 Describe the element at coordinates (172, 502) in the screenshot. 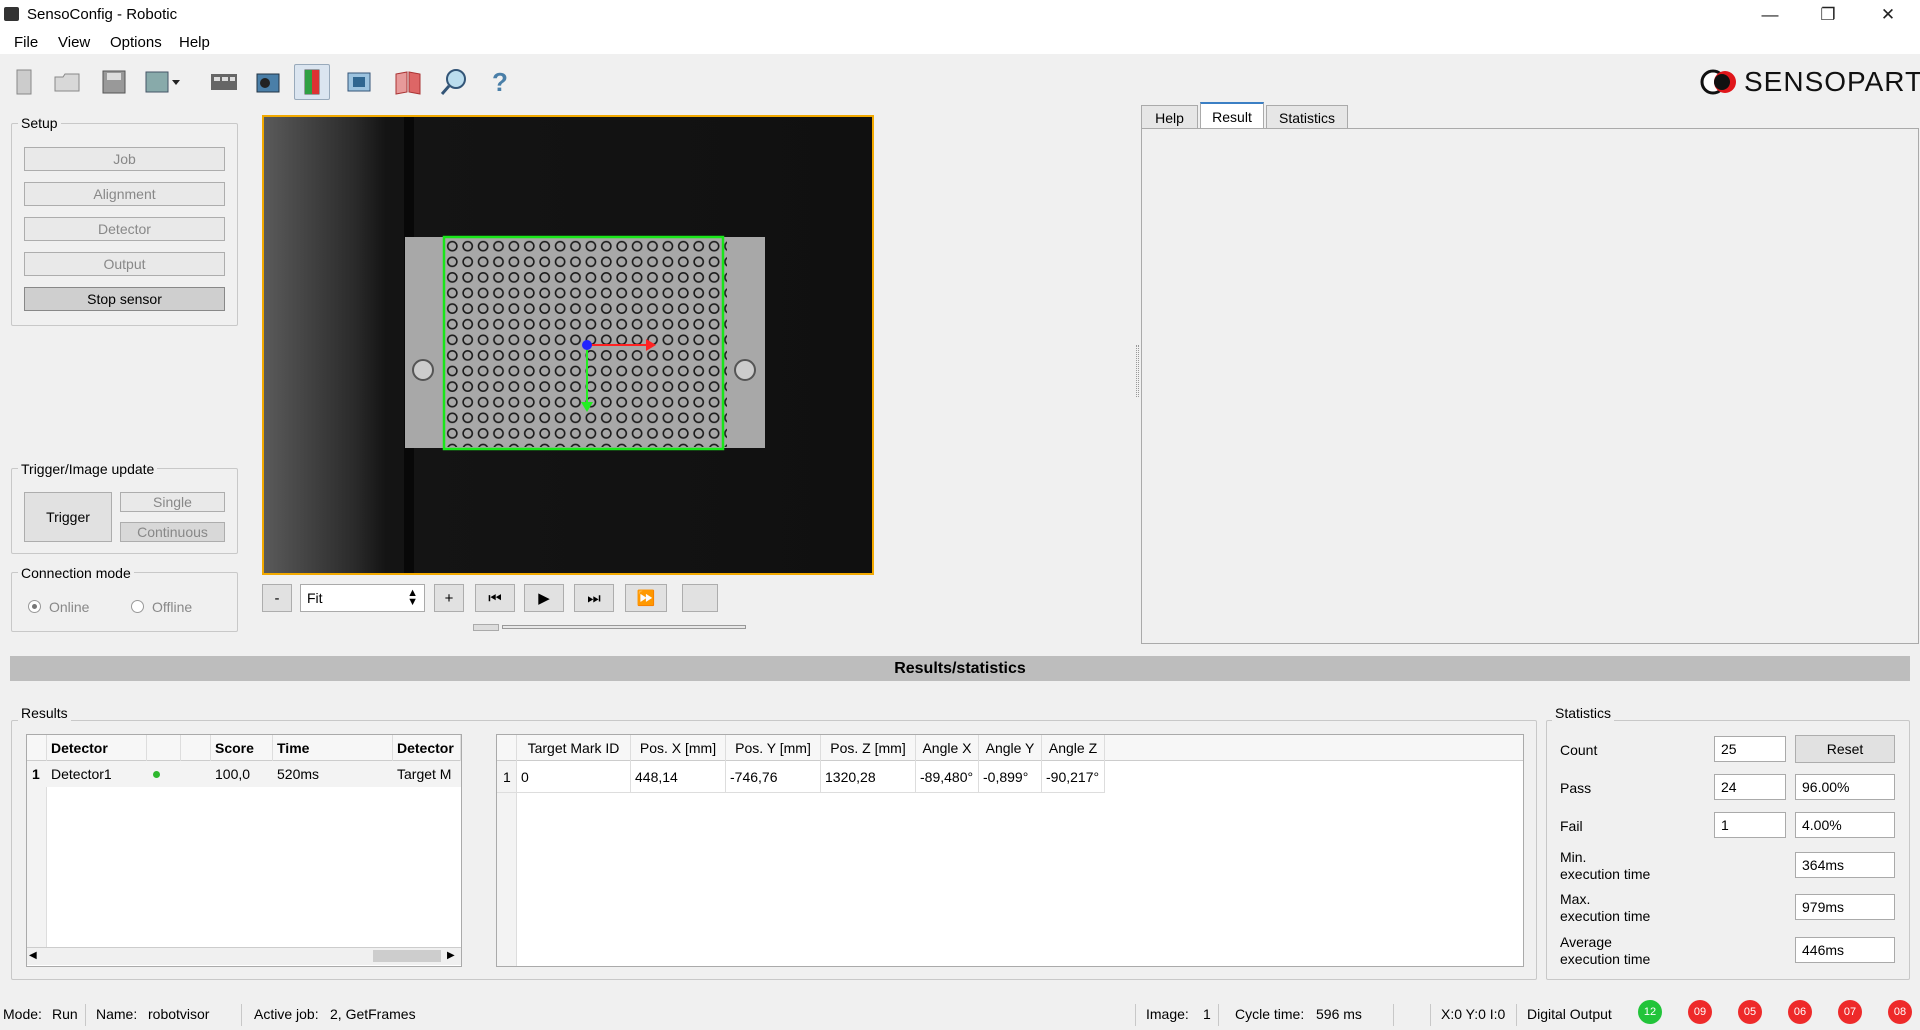

I see `single-button: Single` at that location.